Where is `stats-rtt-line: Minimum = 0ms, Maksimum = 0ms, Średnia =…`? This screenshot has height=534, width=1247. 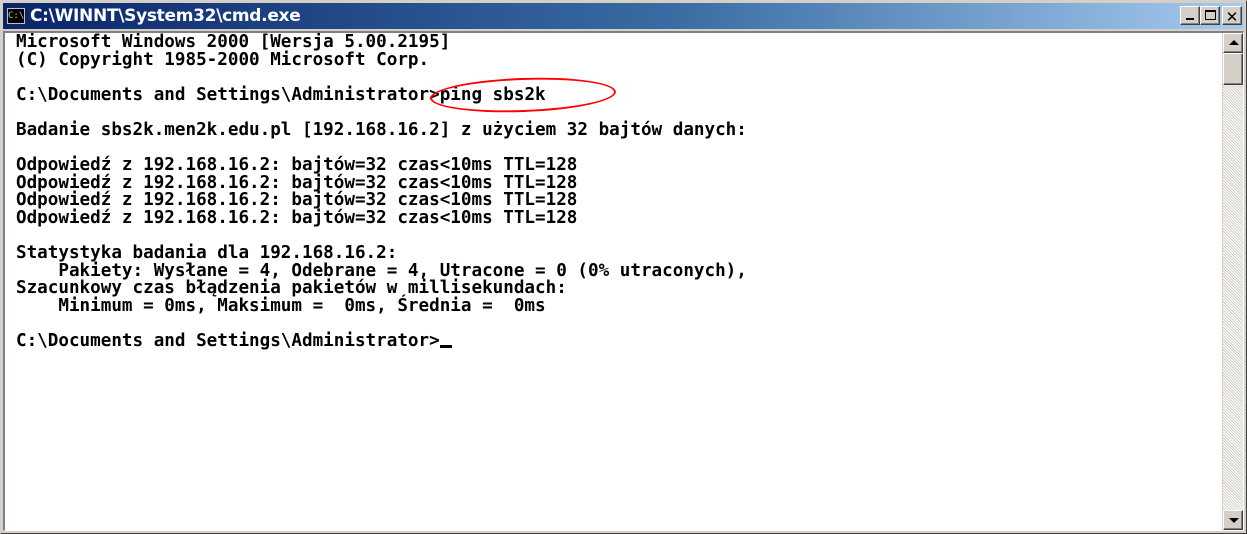
stats-rtt-line: Minimum = 0ms, Maksimum = 0ms, Średnia =… is located at coordinates (281, 305).